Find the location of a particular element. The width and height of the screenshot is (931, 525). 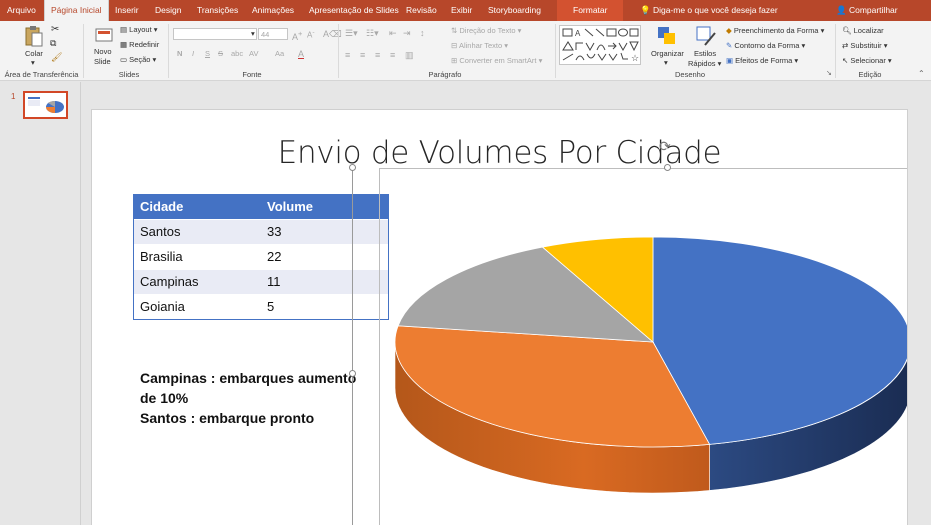

tab-revisao: Revisão is located at coordinates (421, 10).